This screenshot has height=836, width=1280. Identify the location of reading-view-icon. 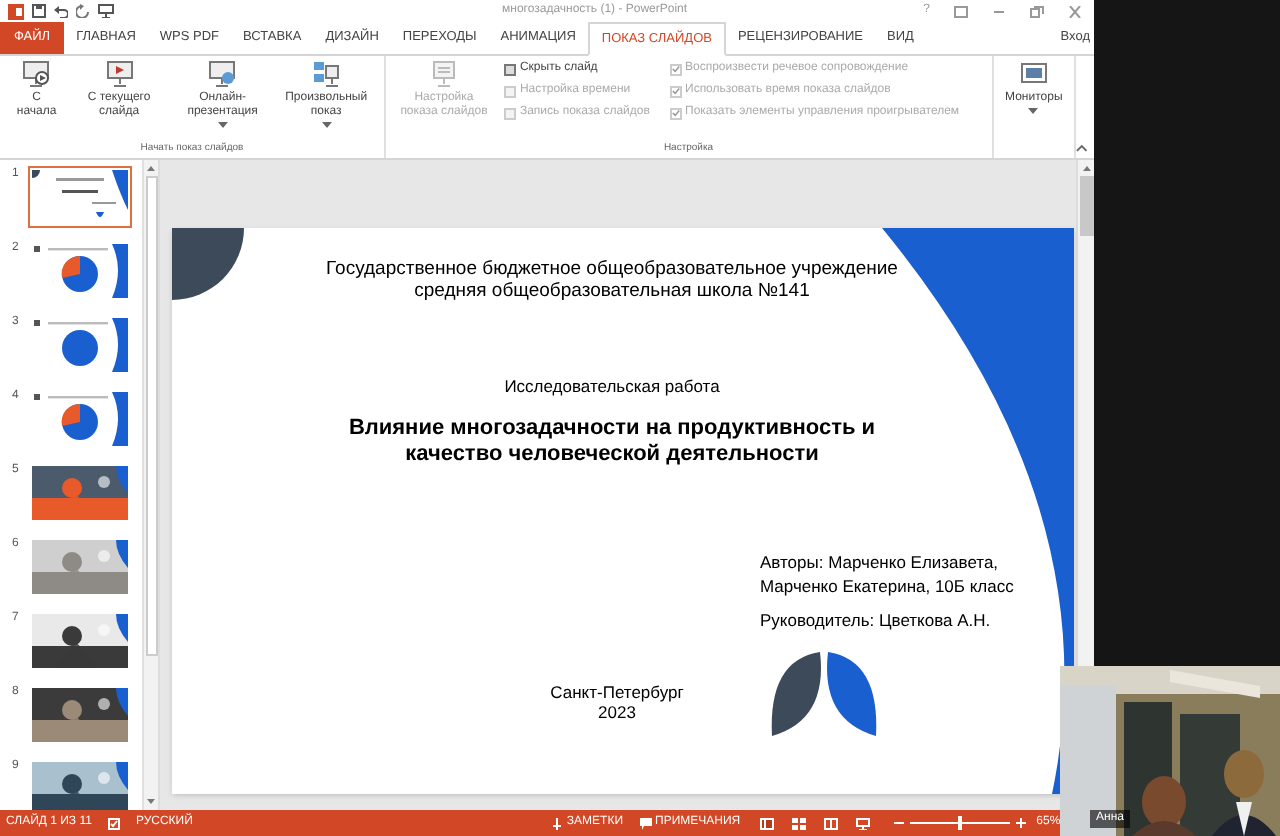
(831, 823).